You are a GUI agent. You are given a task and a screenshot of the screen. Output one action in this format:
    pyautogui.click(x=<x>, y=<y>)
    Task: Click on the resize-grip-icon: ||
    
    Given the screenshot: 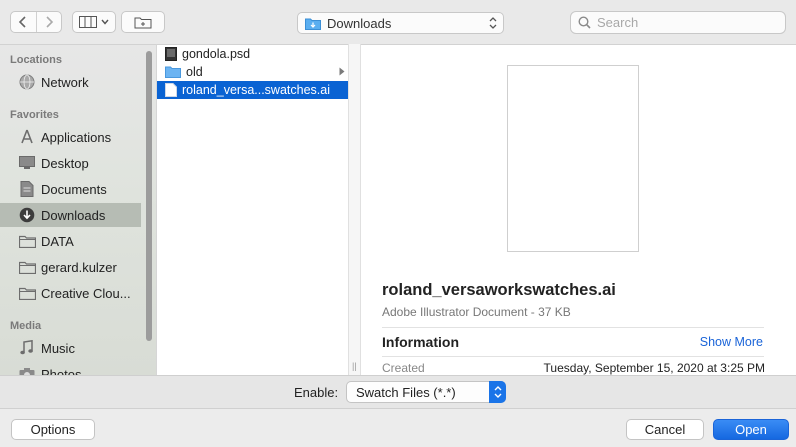 What is the action you would take?
    pyautogui.click(x=354, y=366)
    